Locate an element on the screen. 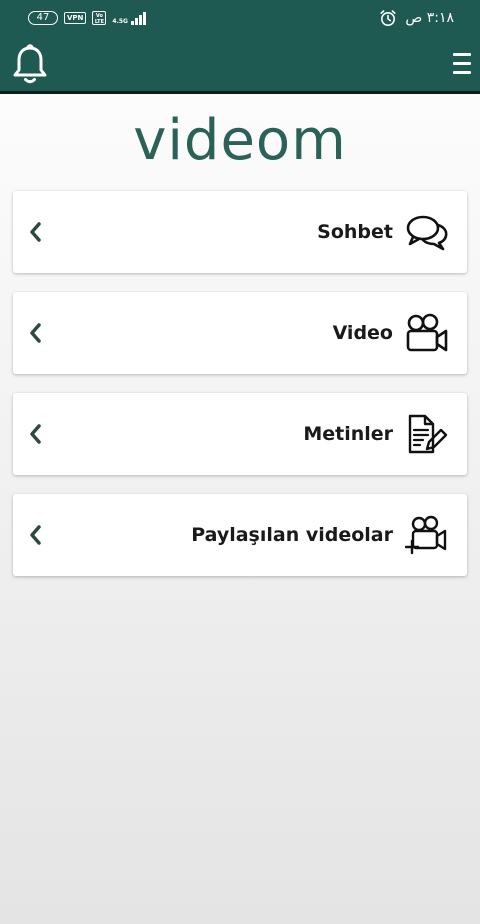 This screenshot has width=480, height=924. vpn-badge: VPN is located at coordinates (75, 18).